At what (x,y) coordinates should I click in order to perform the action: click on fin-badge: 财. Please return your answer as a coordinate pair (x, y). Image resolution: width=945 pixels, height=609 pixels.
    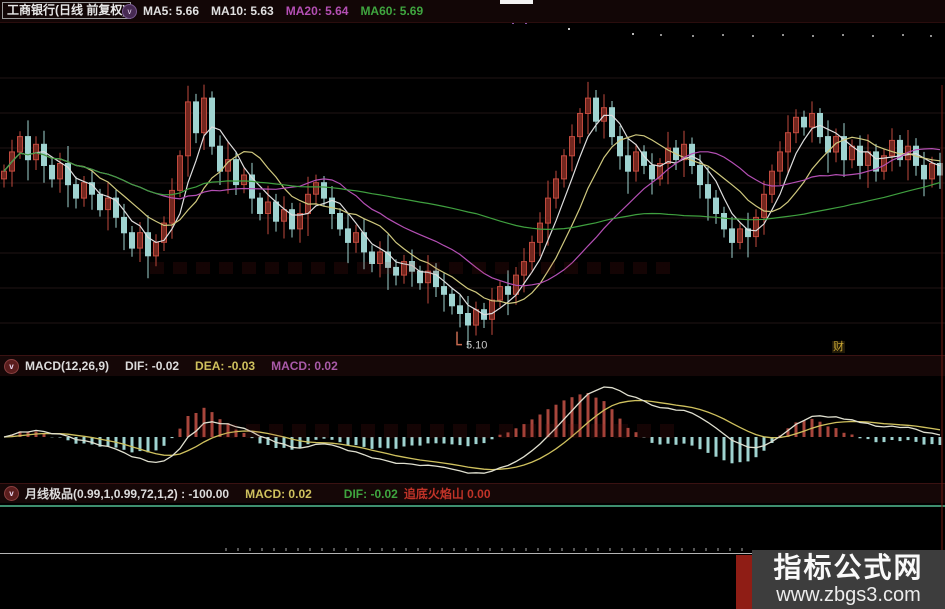
    Looking at the image, I should click on (838, 347).